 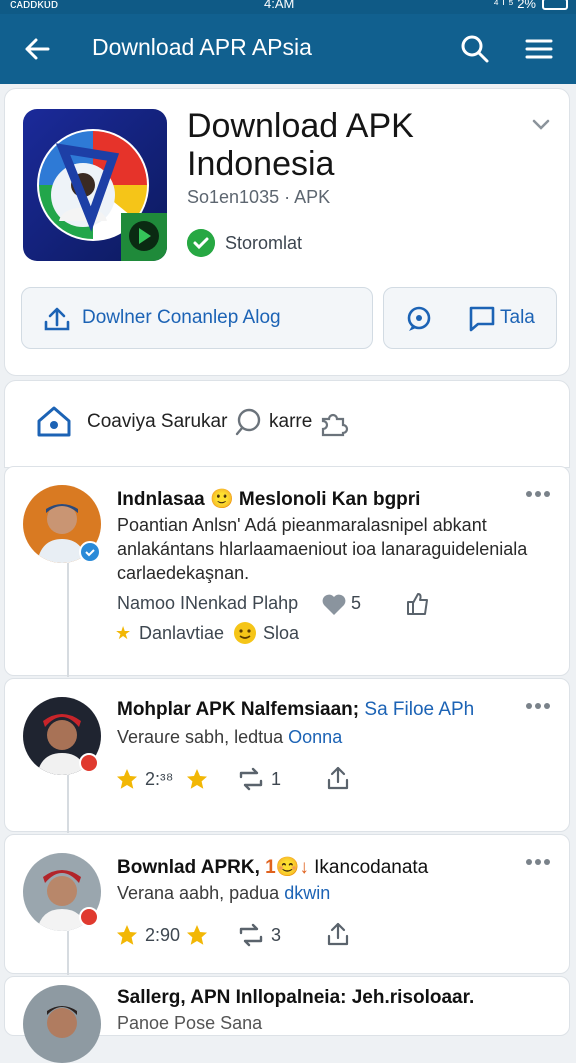 What do you see at coordinates (173, 893) in the screenshot?
I see `subtitle-text: Verana aabh,` at bounding box center [173, 893].